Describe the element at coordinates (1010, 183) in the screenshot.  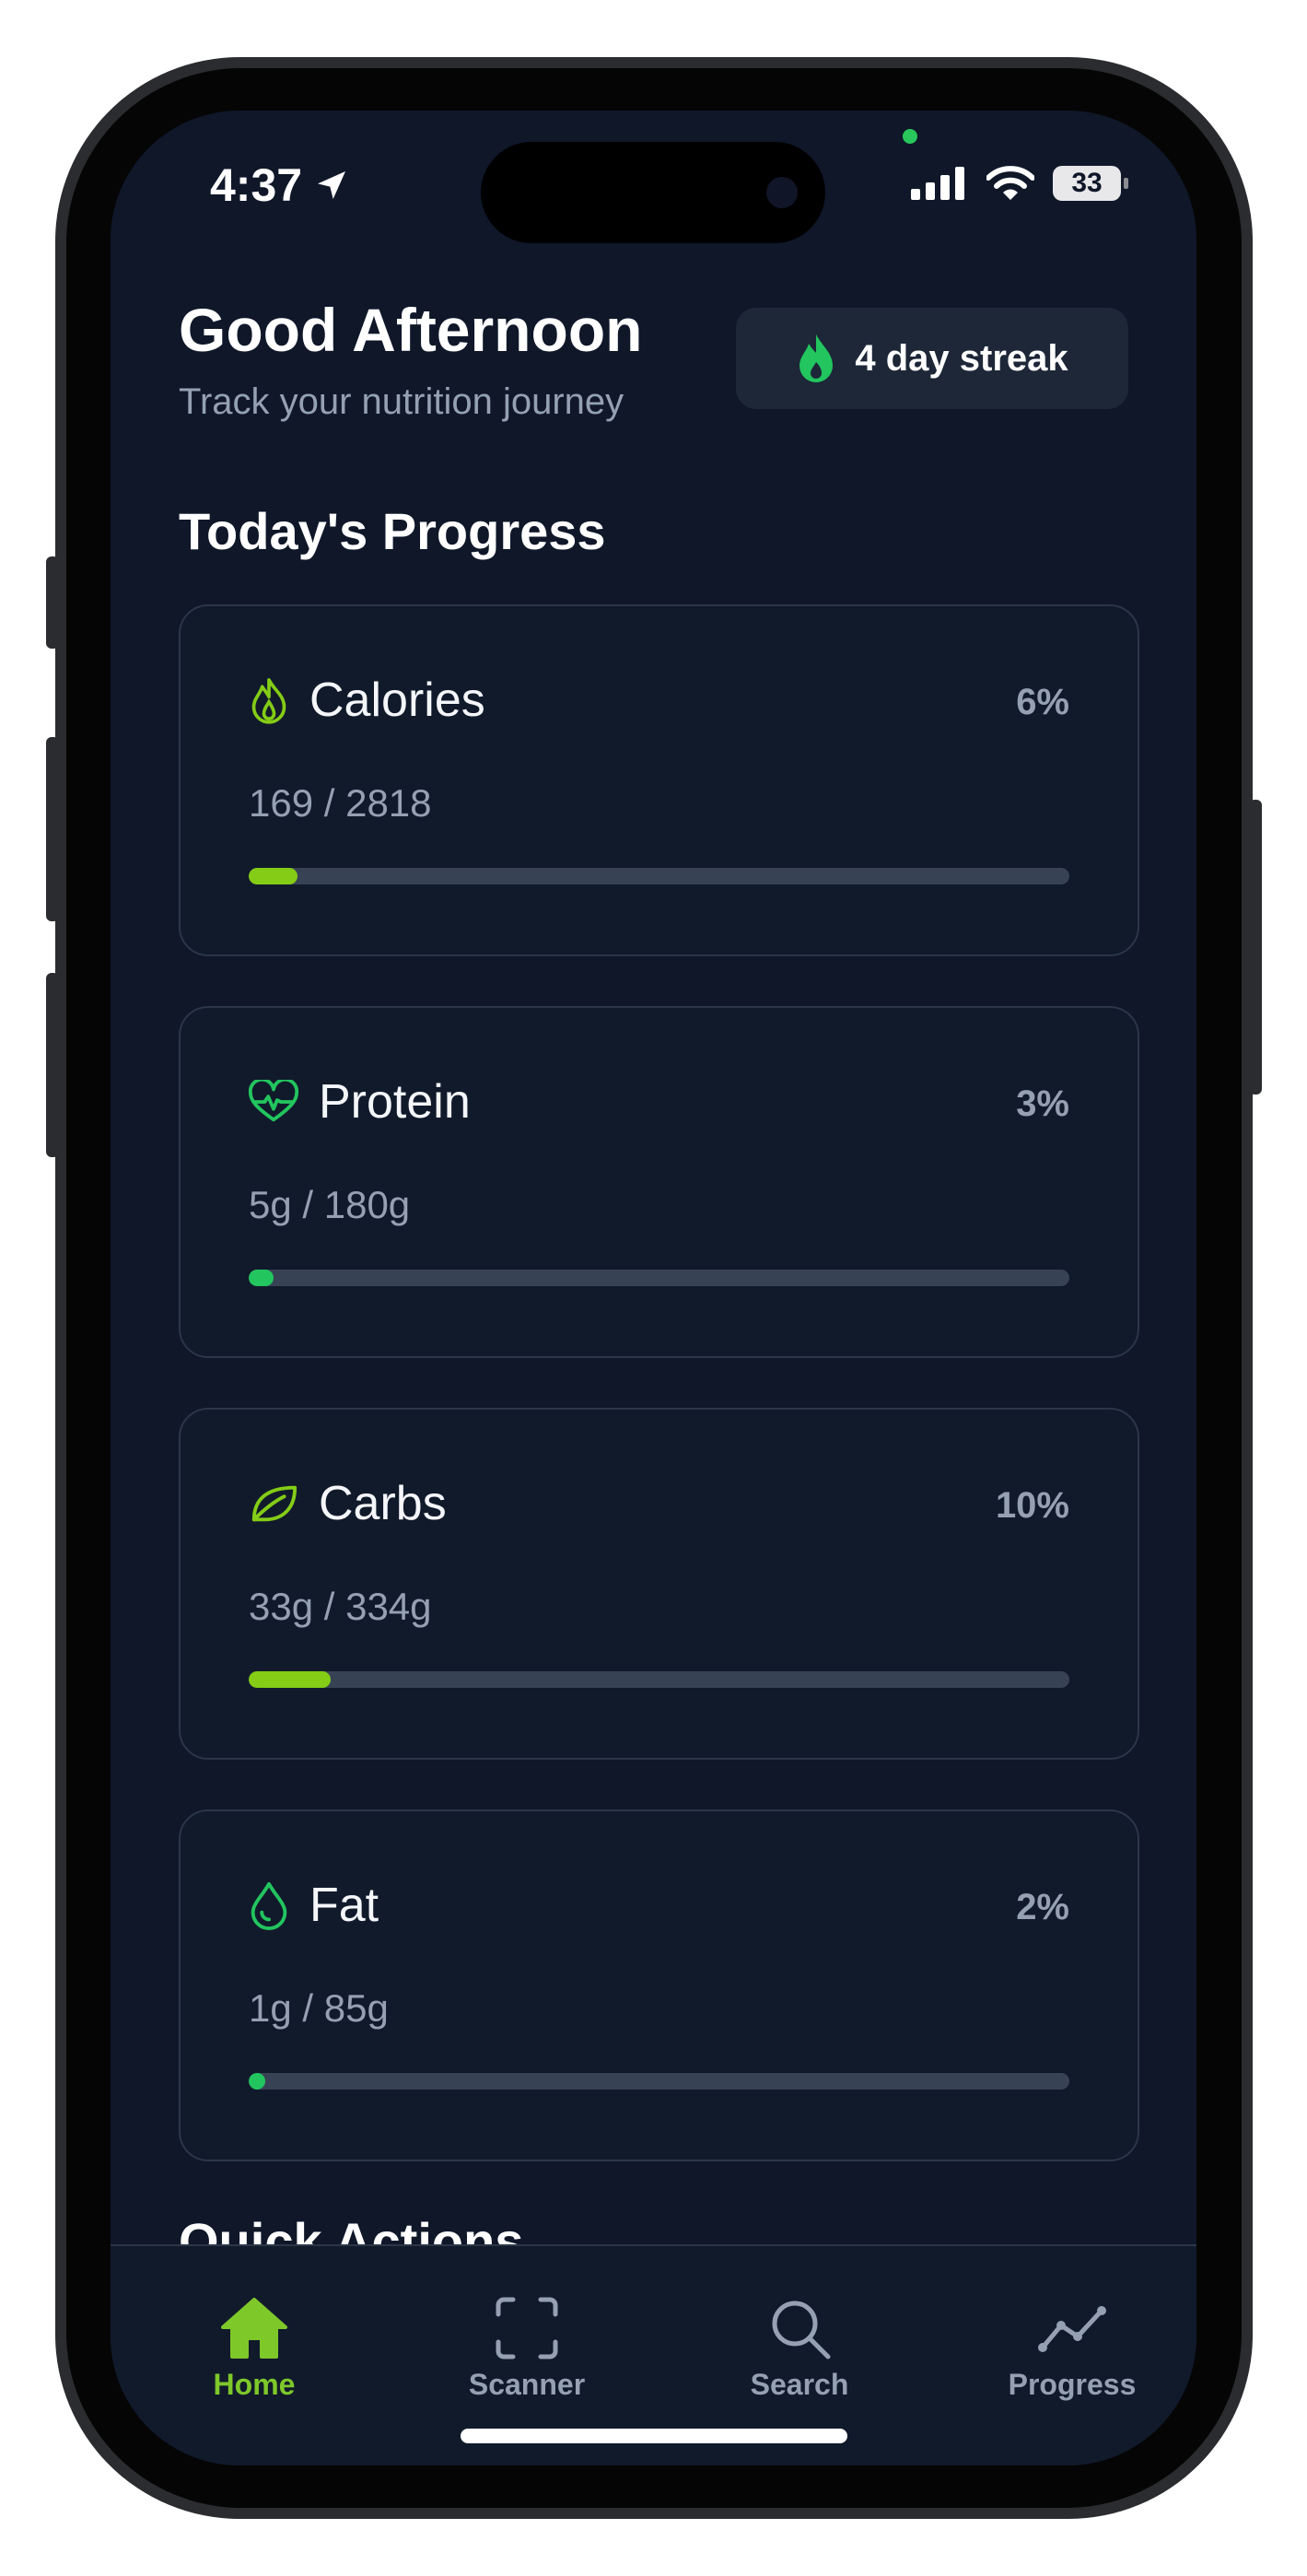
I see `wifi-icon` at that location.